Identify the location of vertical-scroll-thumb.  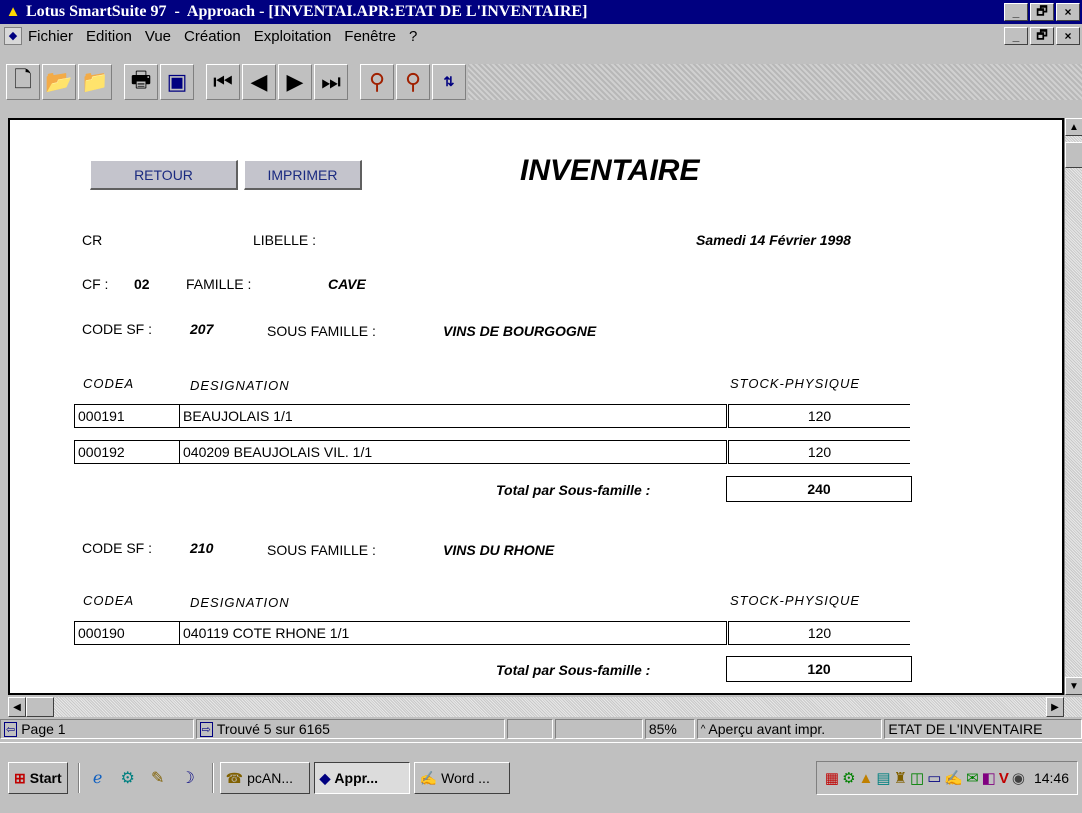
(1073, 155).